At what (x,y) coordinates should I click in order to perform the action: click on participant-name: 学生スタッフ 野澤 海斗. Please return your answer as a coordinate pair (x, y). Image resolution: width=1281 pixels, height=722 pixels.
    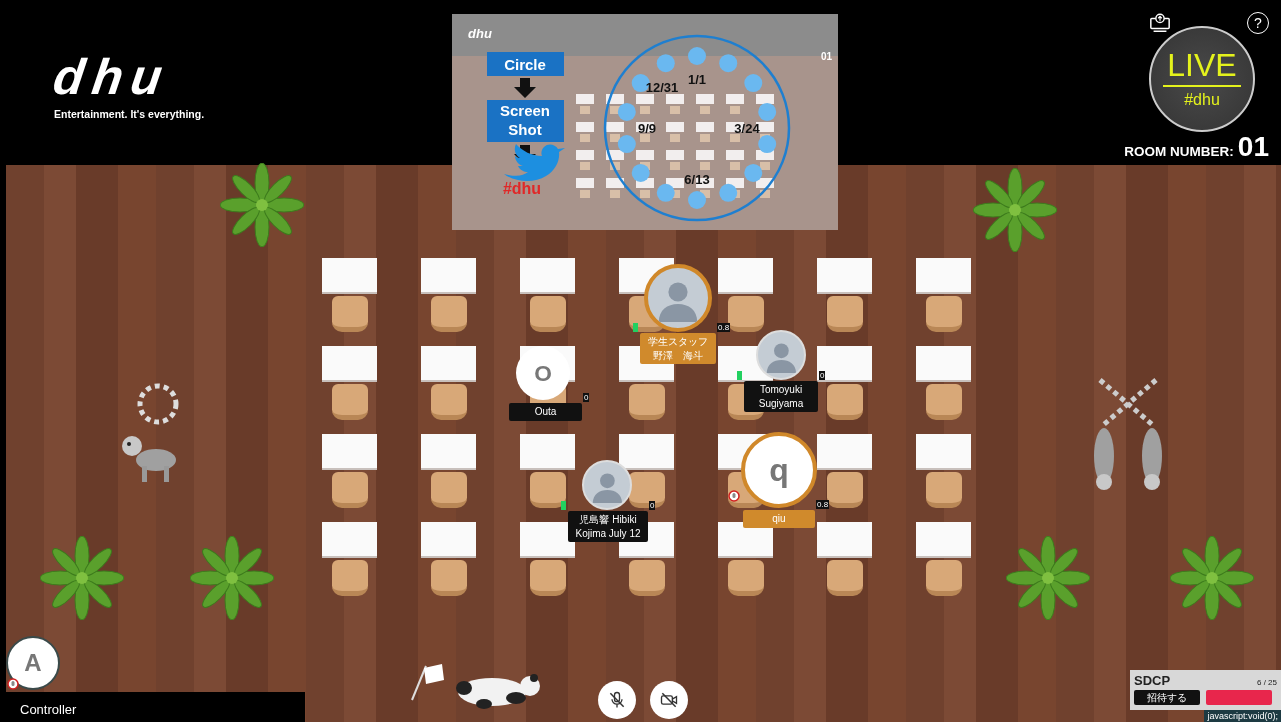
    Looking at the image, I should click on (678, 348).